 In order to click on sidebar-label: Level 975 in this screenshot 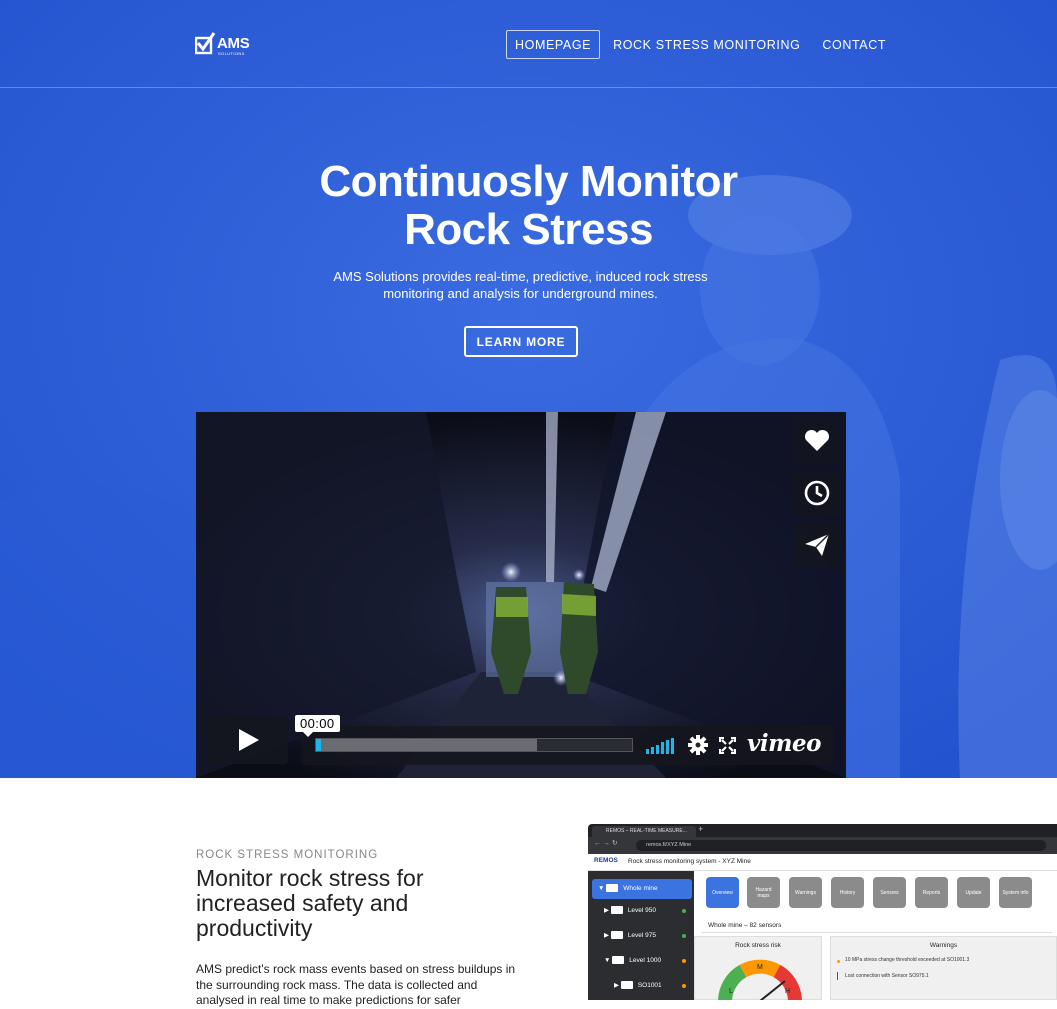, I will do `click(642, 935)`.